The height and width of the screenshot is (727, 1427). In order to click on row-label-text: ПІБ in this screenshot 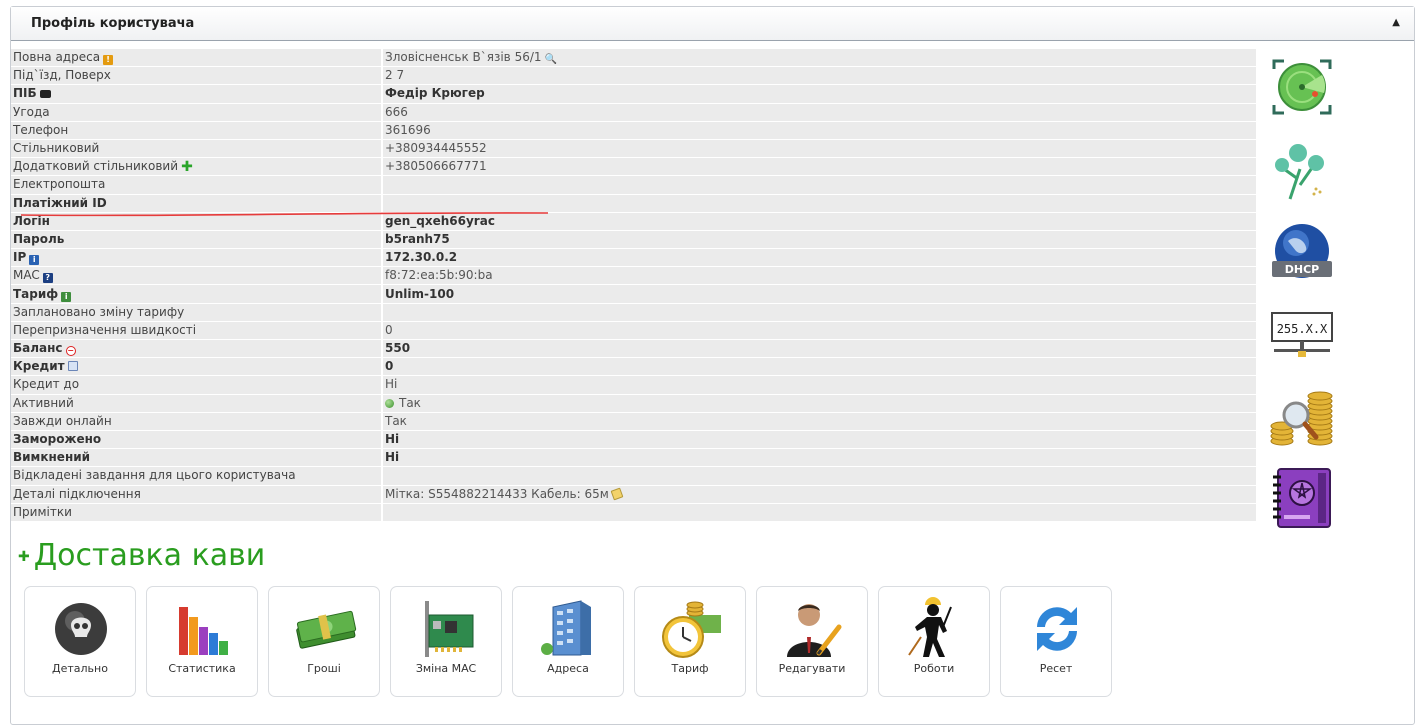, I will do `click(25, 93)`.